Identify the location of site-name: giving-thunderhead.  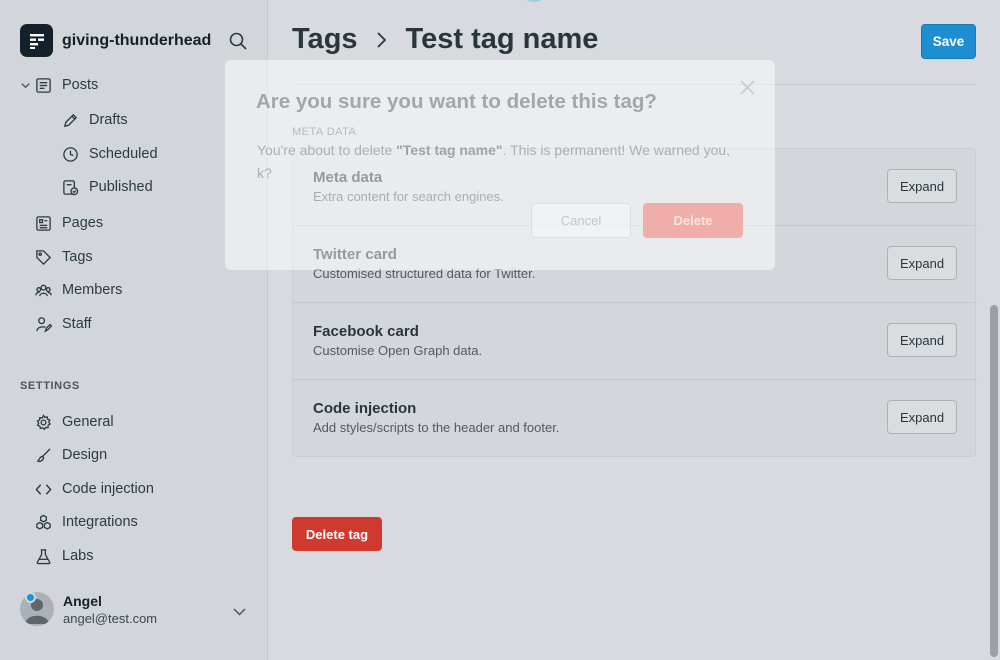
(137, 40).